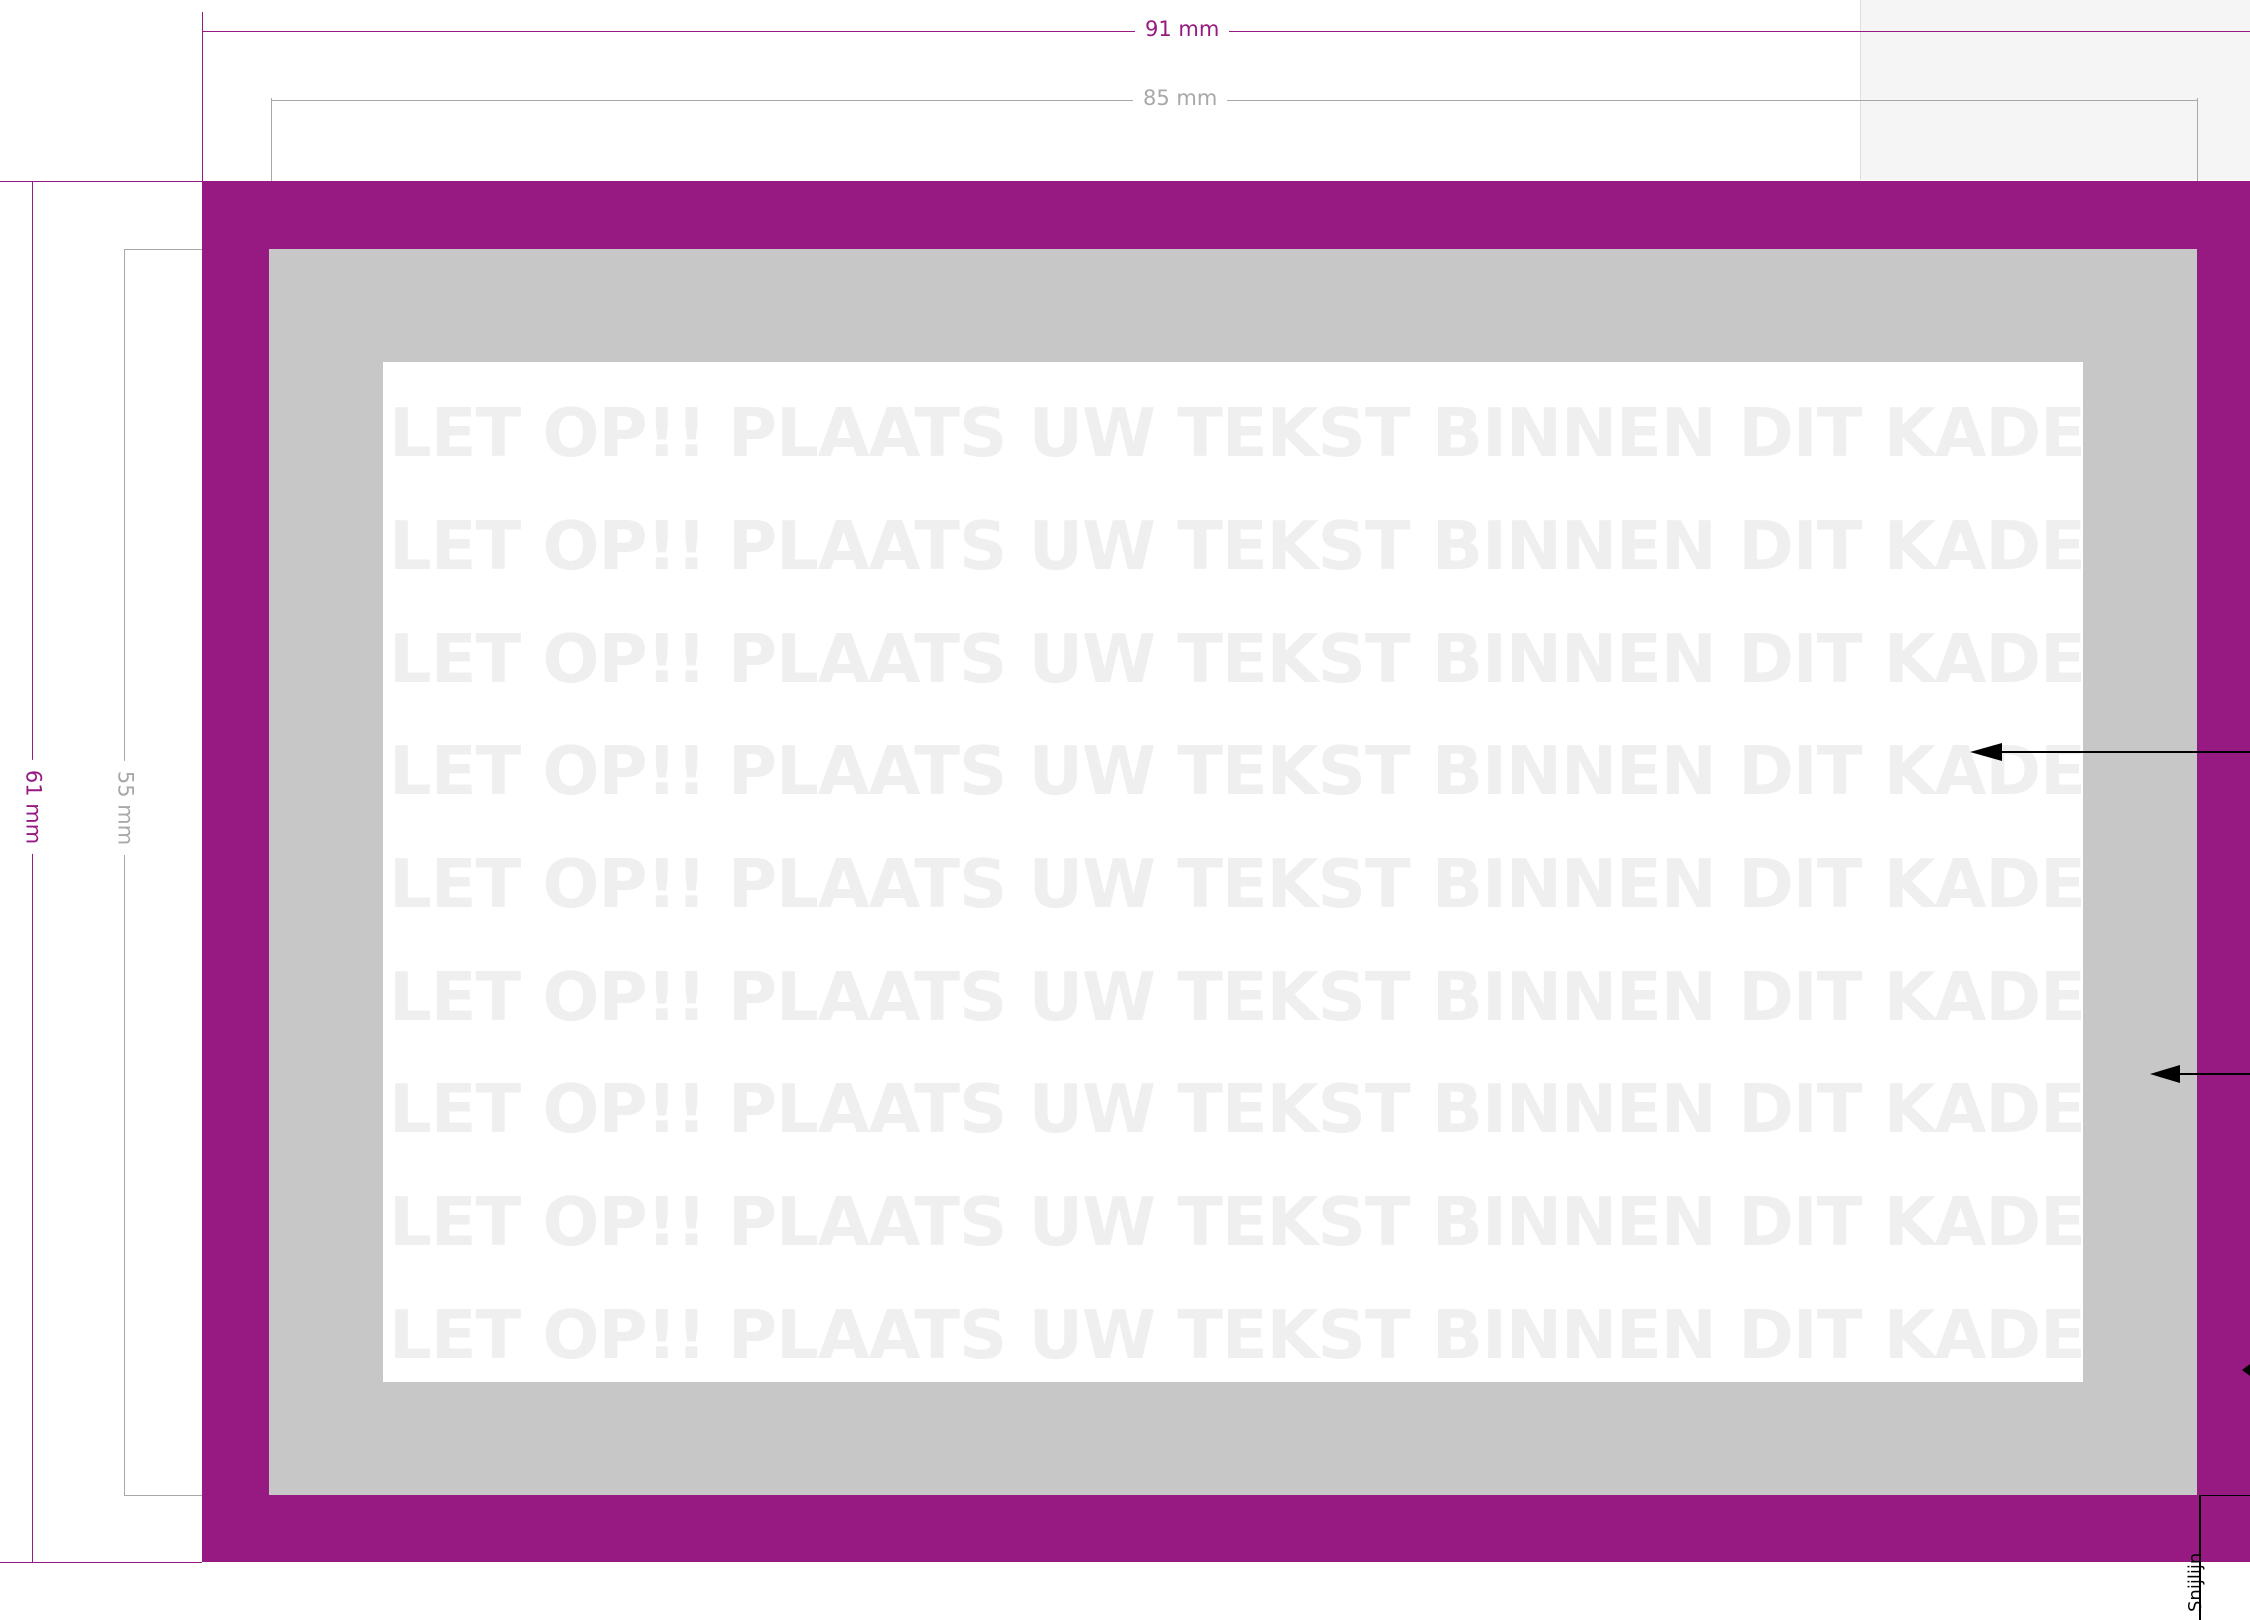  I want to click on arrow-to-bleed-area, so click(2246, 1370).